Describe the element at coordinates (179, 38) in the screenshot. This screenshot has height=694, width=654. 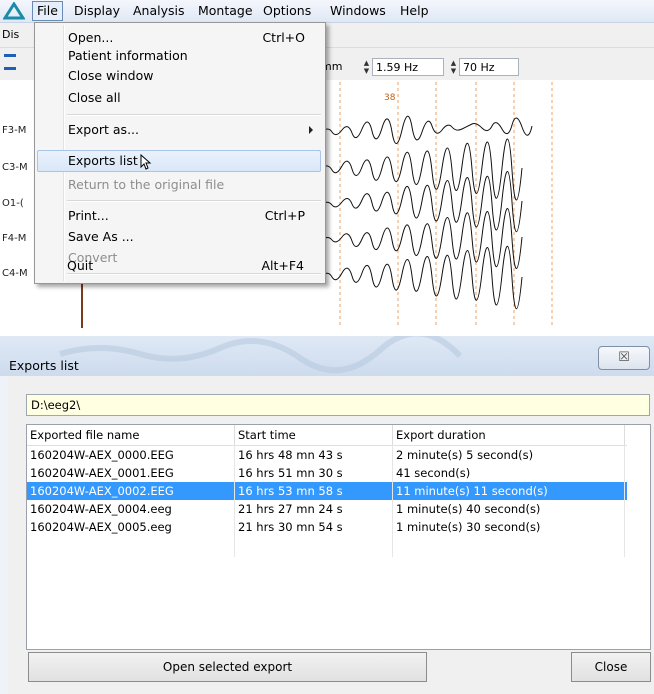
I see `menu-item-open: Open... Ctrl+O` at that location.